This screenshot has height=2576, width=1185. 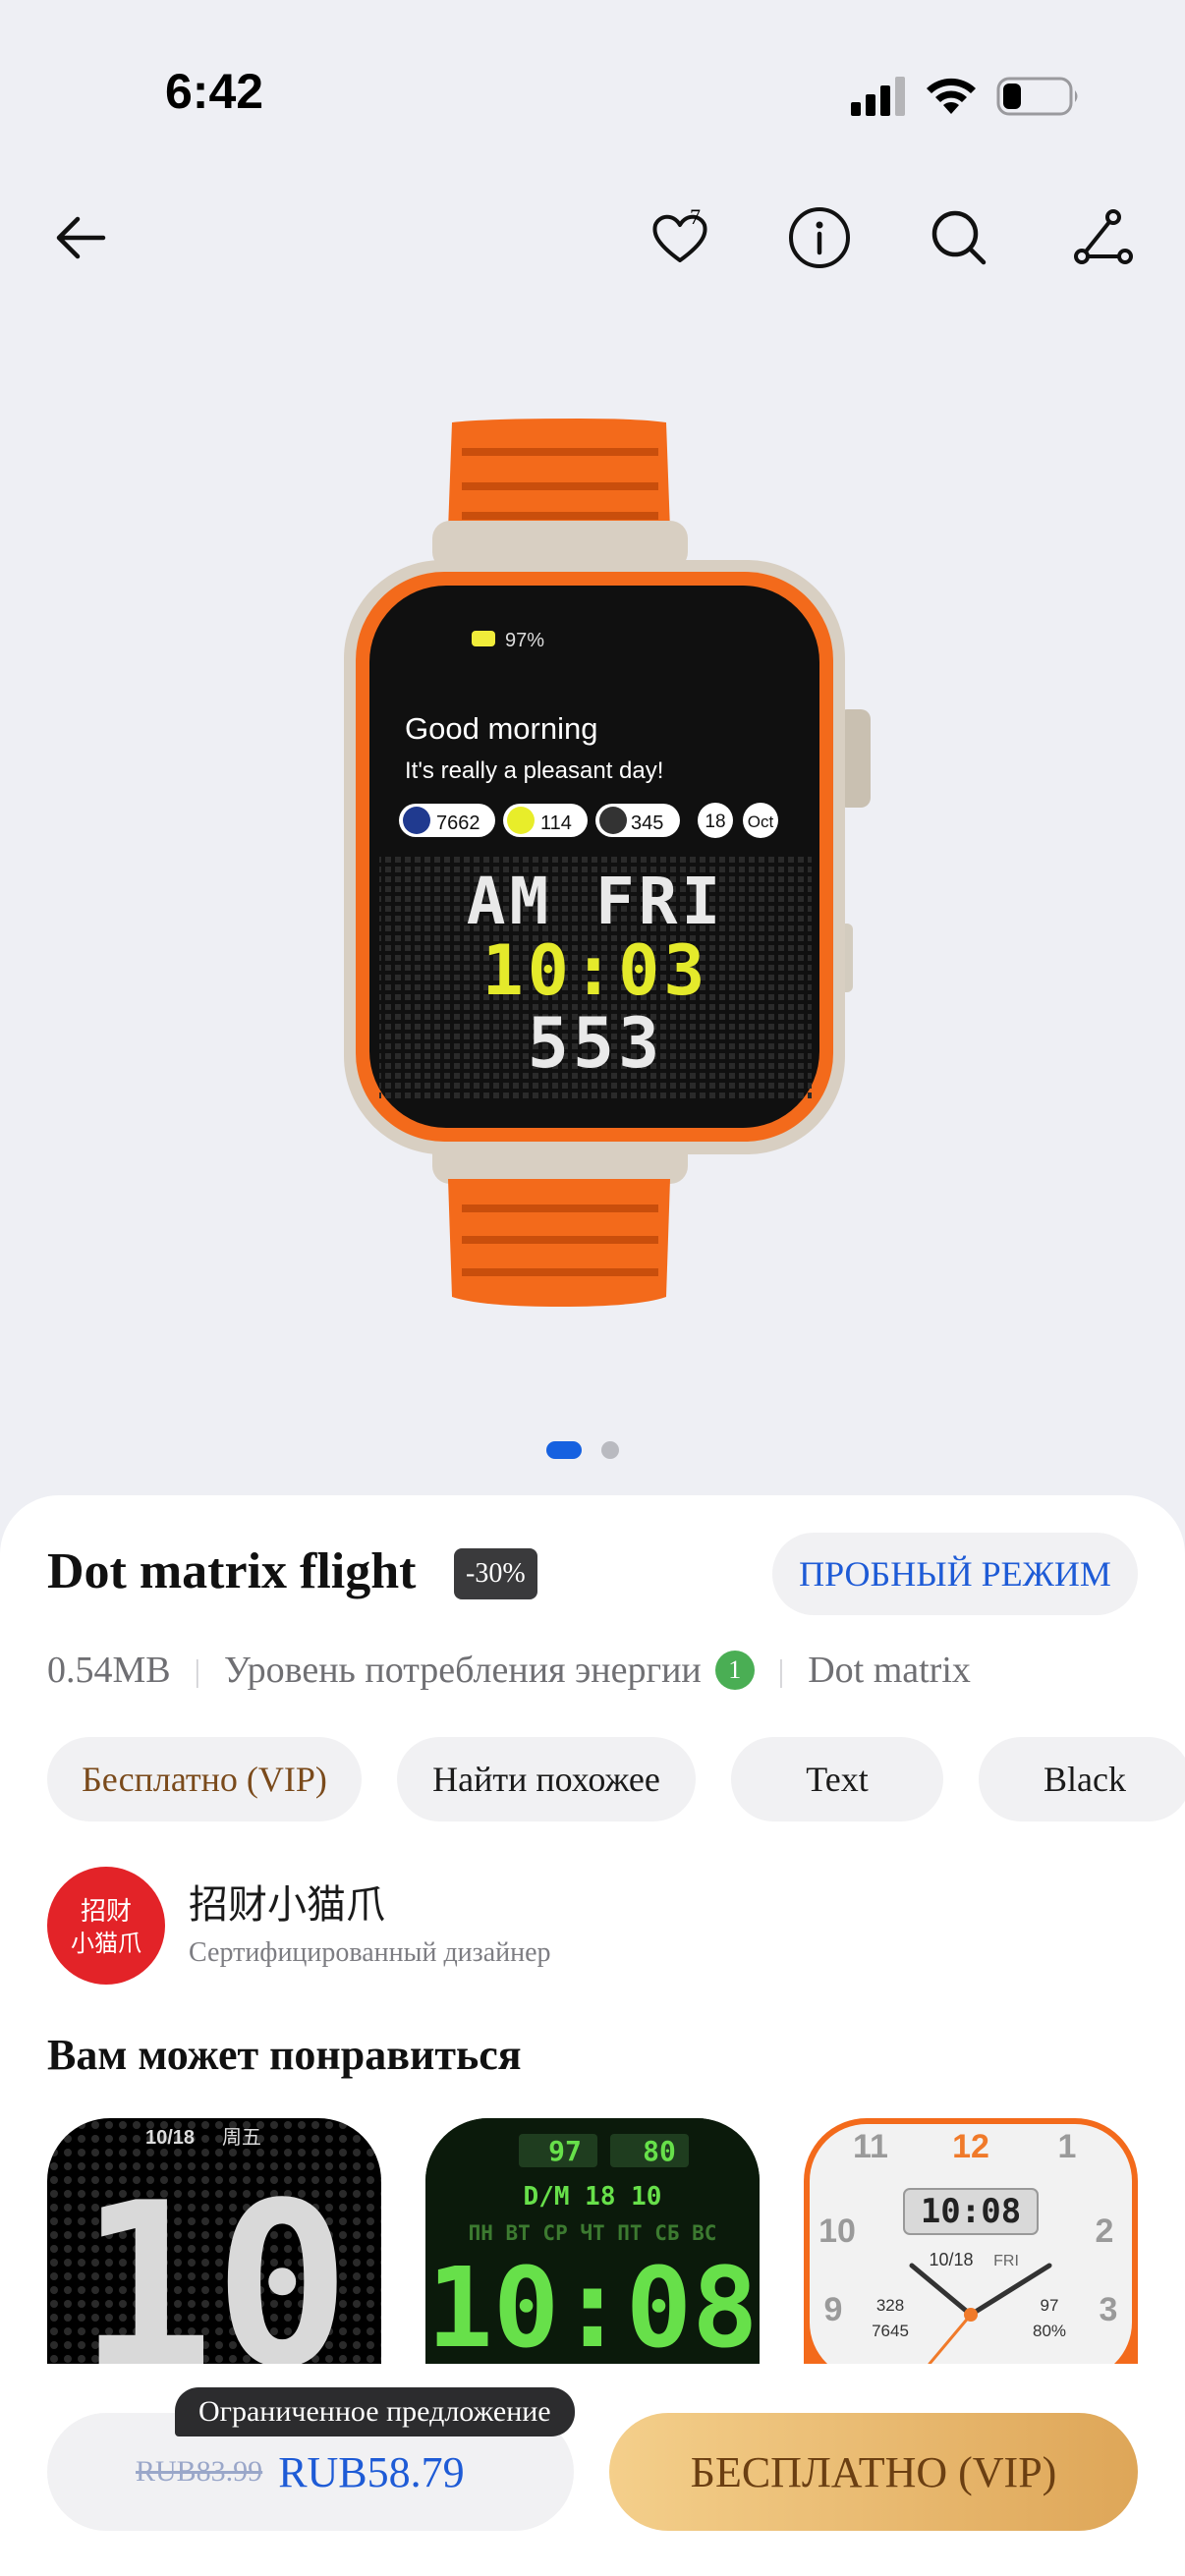 I want to click on designer-avatar: 招财 小猫爪, so click(x=106, y=1926).